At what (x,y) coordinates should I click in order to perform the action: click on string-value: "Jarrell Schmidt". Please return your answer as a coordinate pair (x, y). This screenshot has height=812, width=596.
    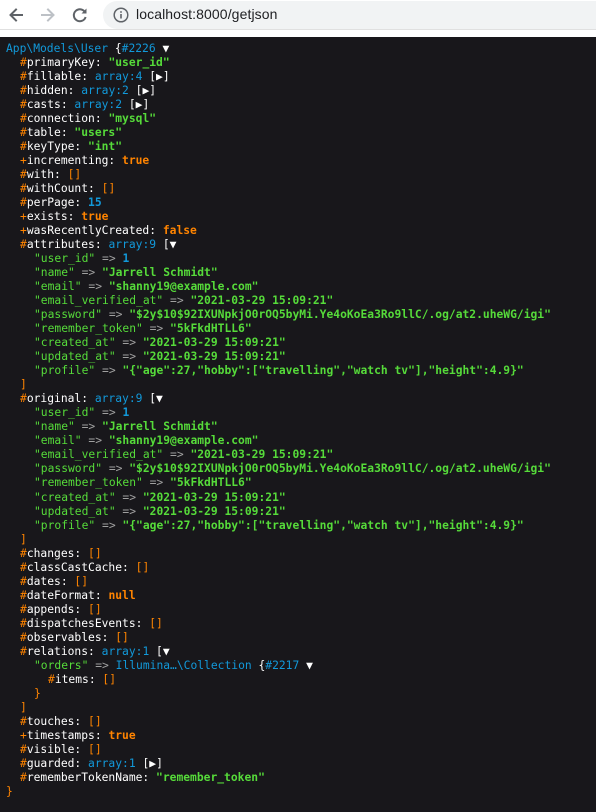
    Looking at the image, I should click on (160, 427).